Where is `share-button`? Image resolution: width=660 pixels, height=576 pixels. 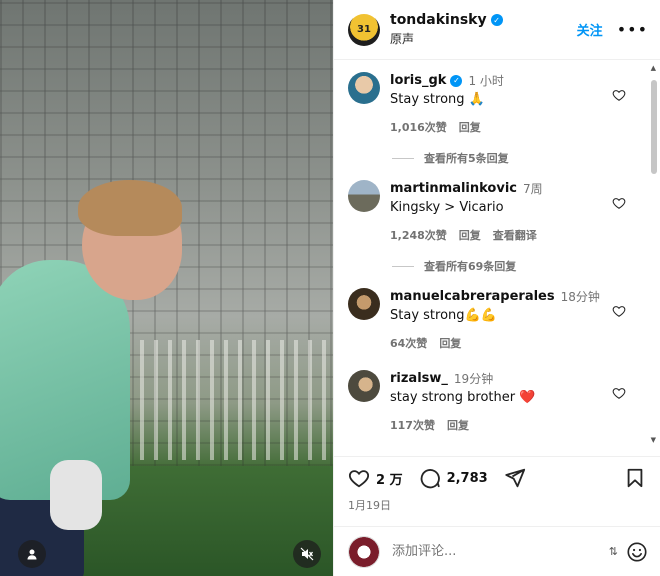 share-button is located at coordinates (515, 478).